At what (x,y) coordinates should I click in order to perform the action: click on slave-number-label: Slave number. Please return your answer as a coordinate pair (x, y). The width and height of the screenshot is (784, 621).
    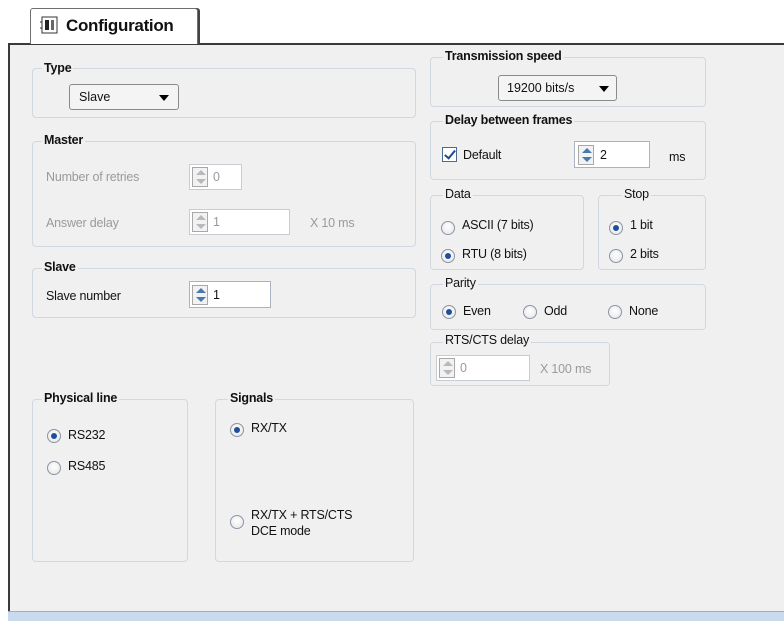
    Looking at the image, I should click on (83, 296).